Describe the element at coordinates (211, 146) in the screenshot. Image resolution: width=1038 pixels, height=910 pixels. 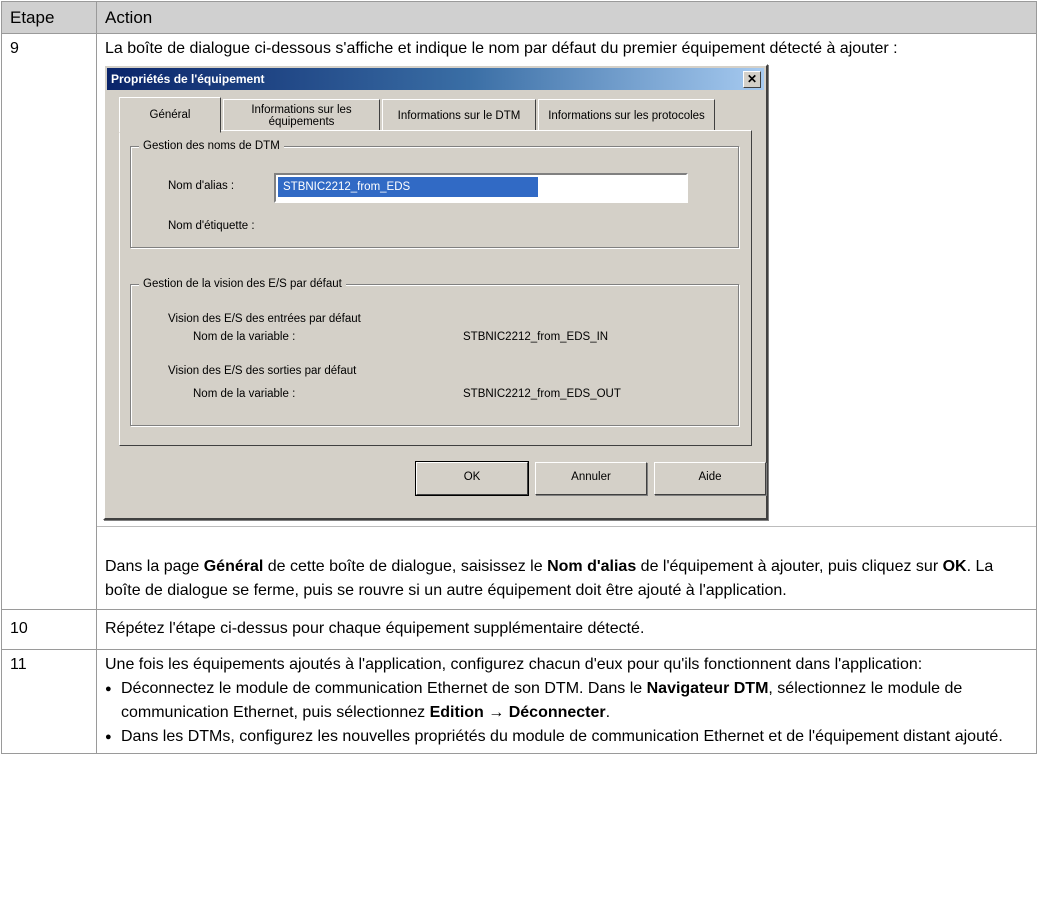
I see `group-legend: Gestion des noms de DTM` at that location.